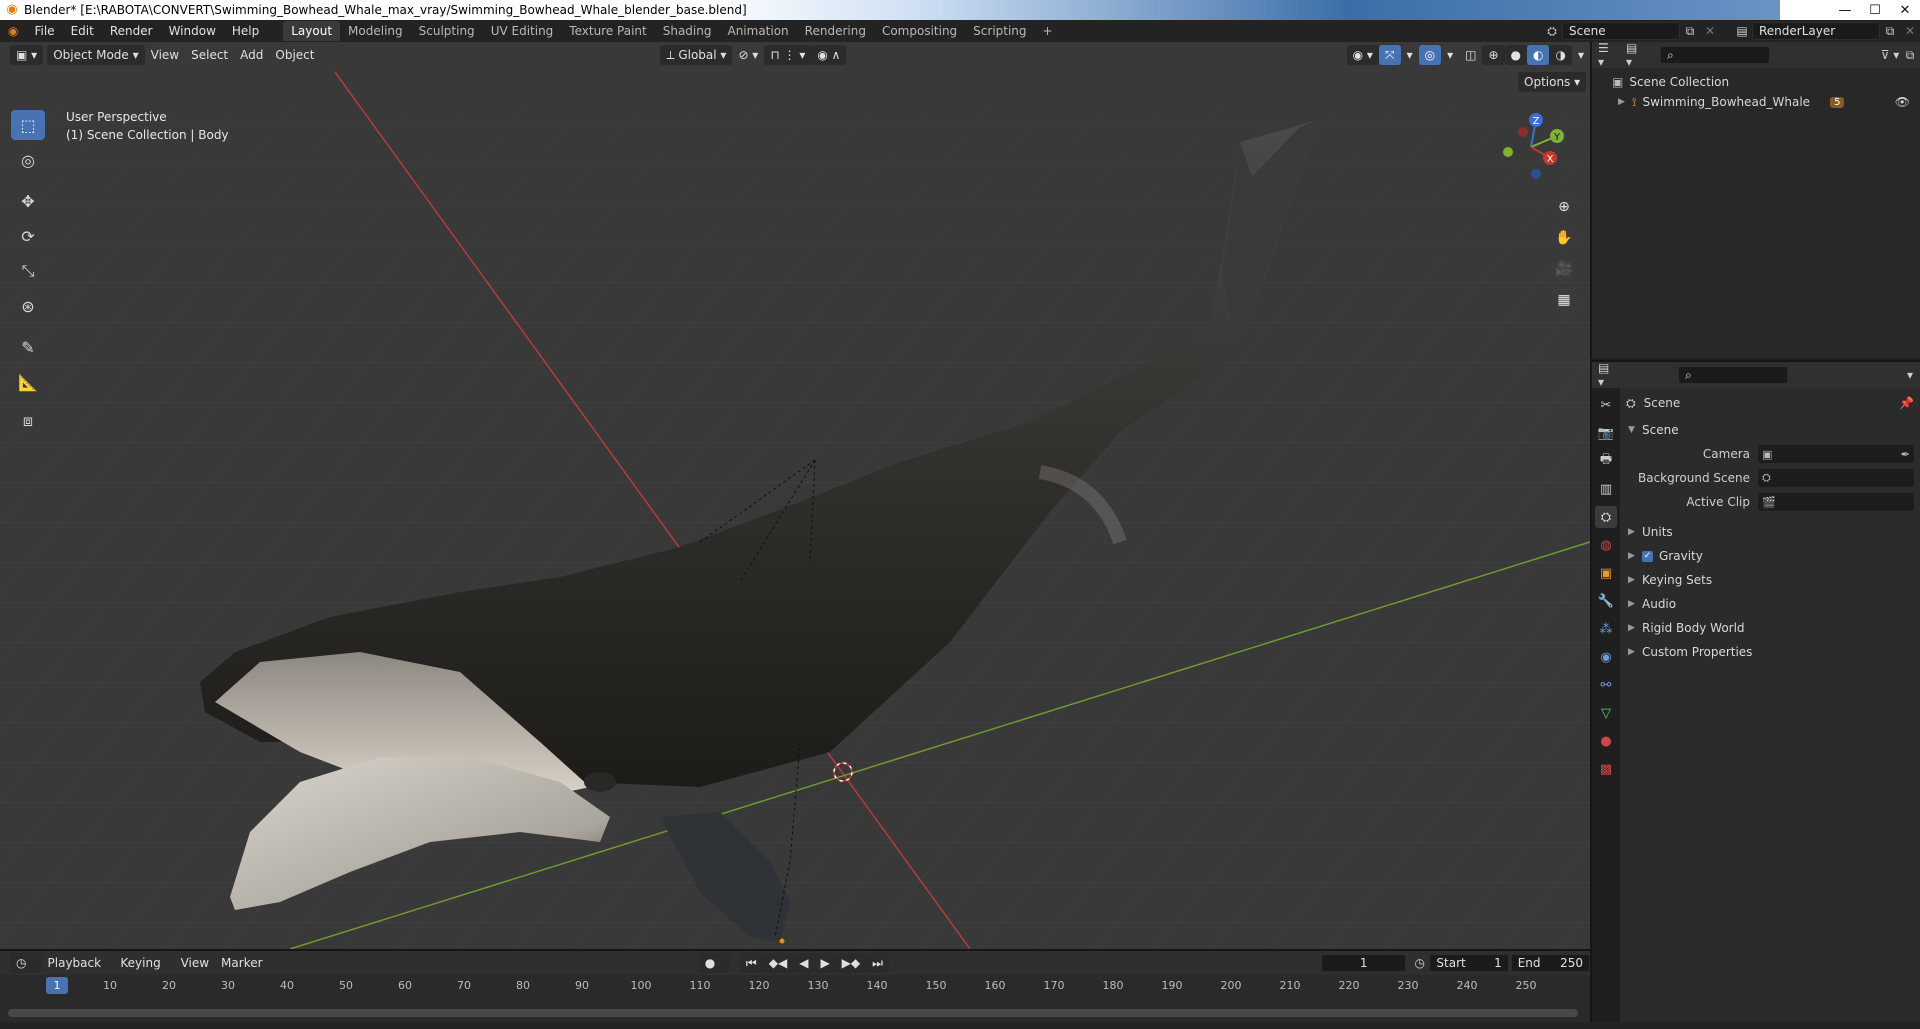 The height and width of the screenshot is (1029, 1920). Describe the element at coordinates (165, 55) in the screenshot. I see `menu-view: View` at that location.